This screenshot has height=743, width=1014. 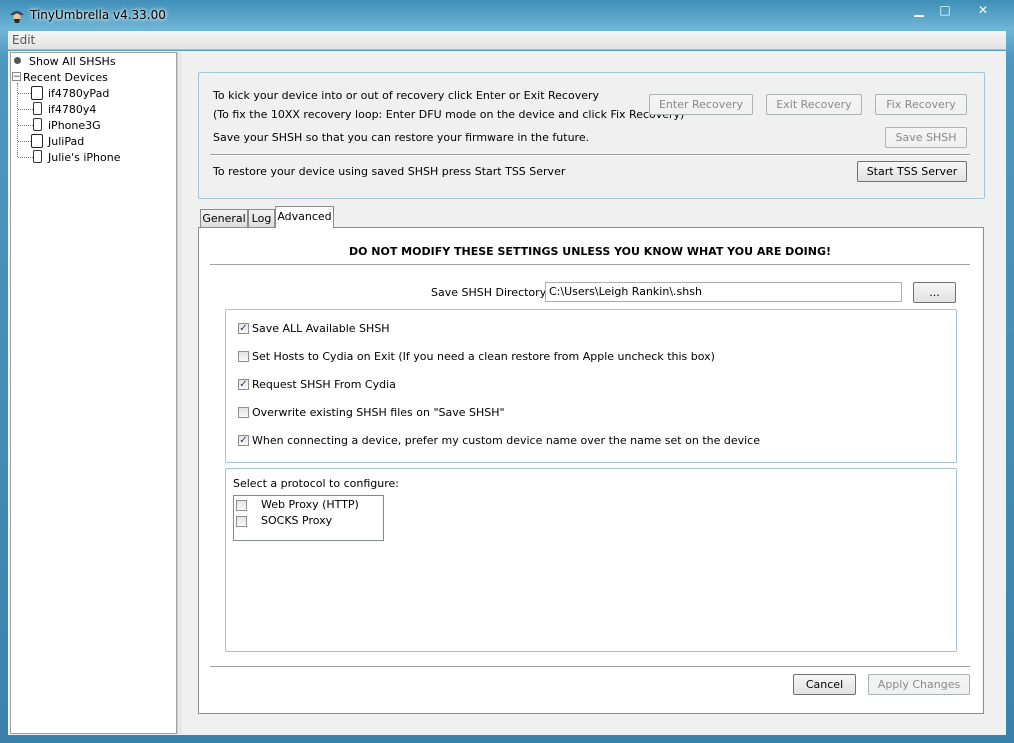 What do you see at coordinates (179, 393) in the screenshot?
I see `pane-splitter` at bounding box center [179, 393].